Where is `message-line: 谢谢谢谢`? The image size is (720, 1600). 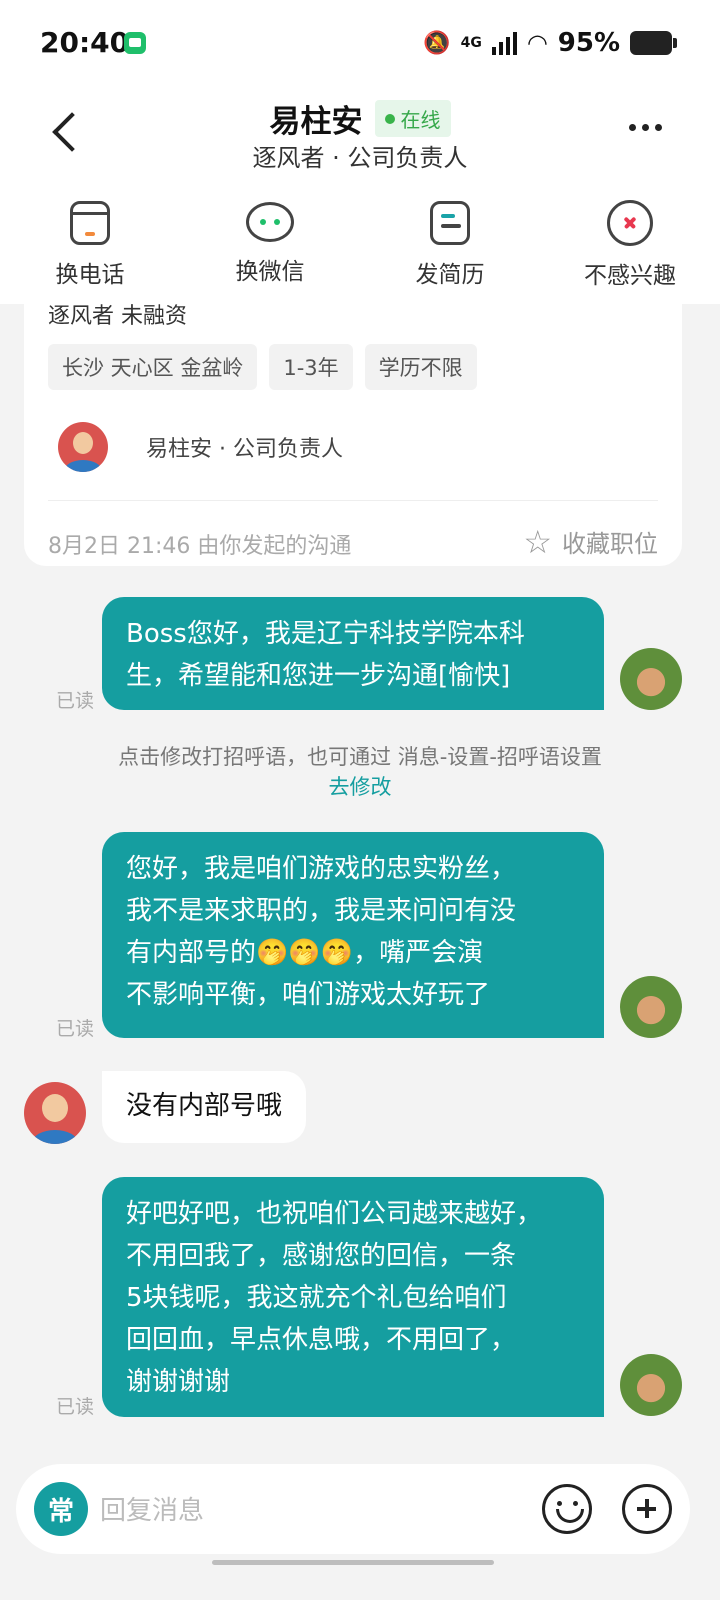
message-line: 谢谢谢谢 is located at coordinates (178, 1382).